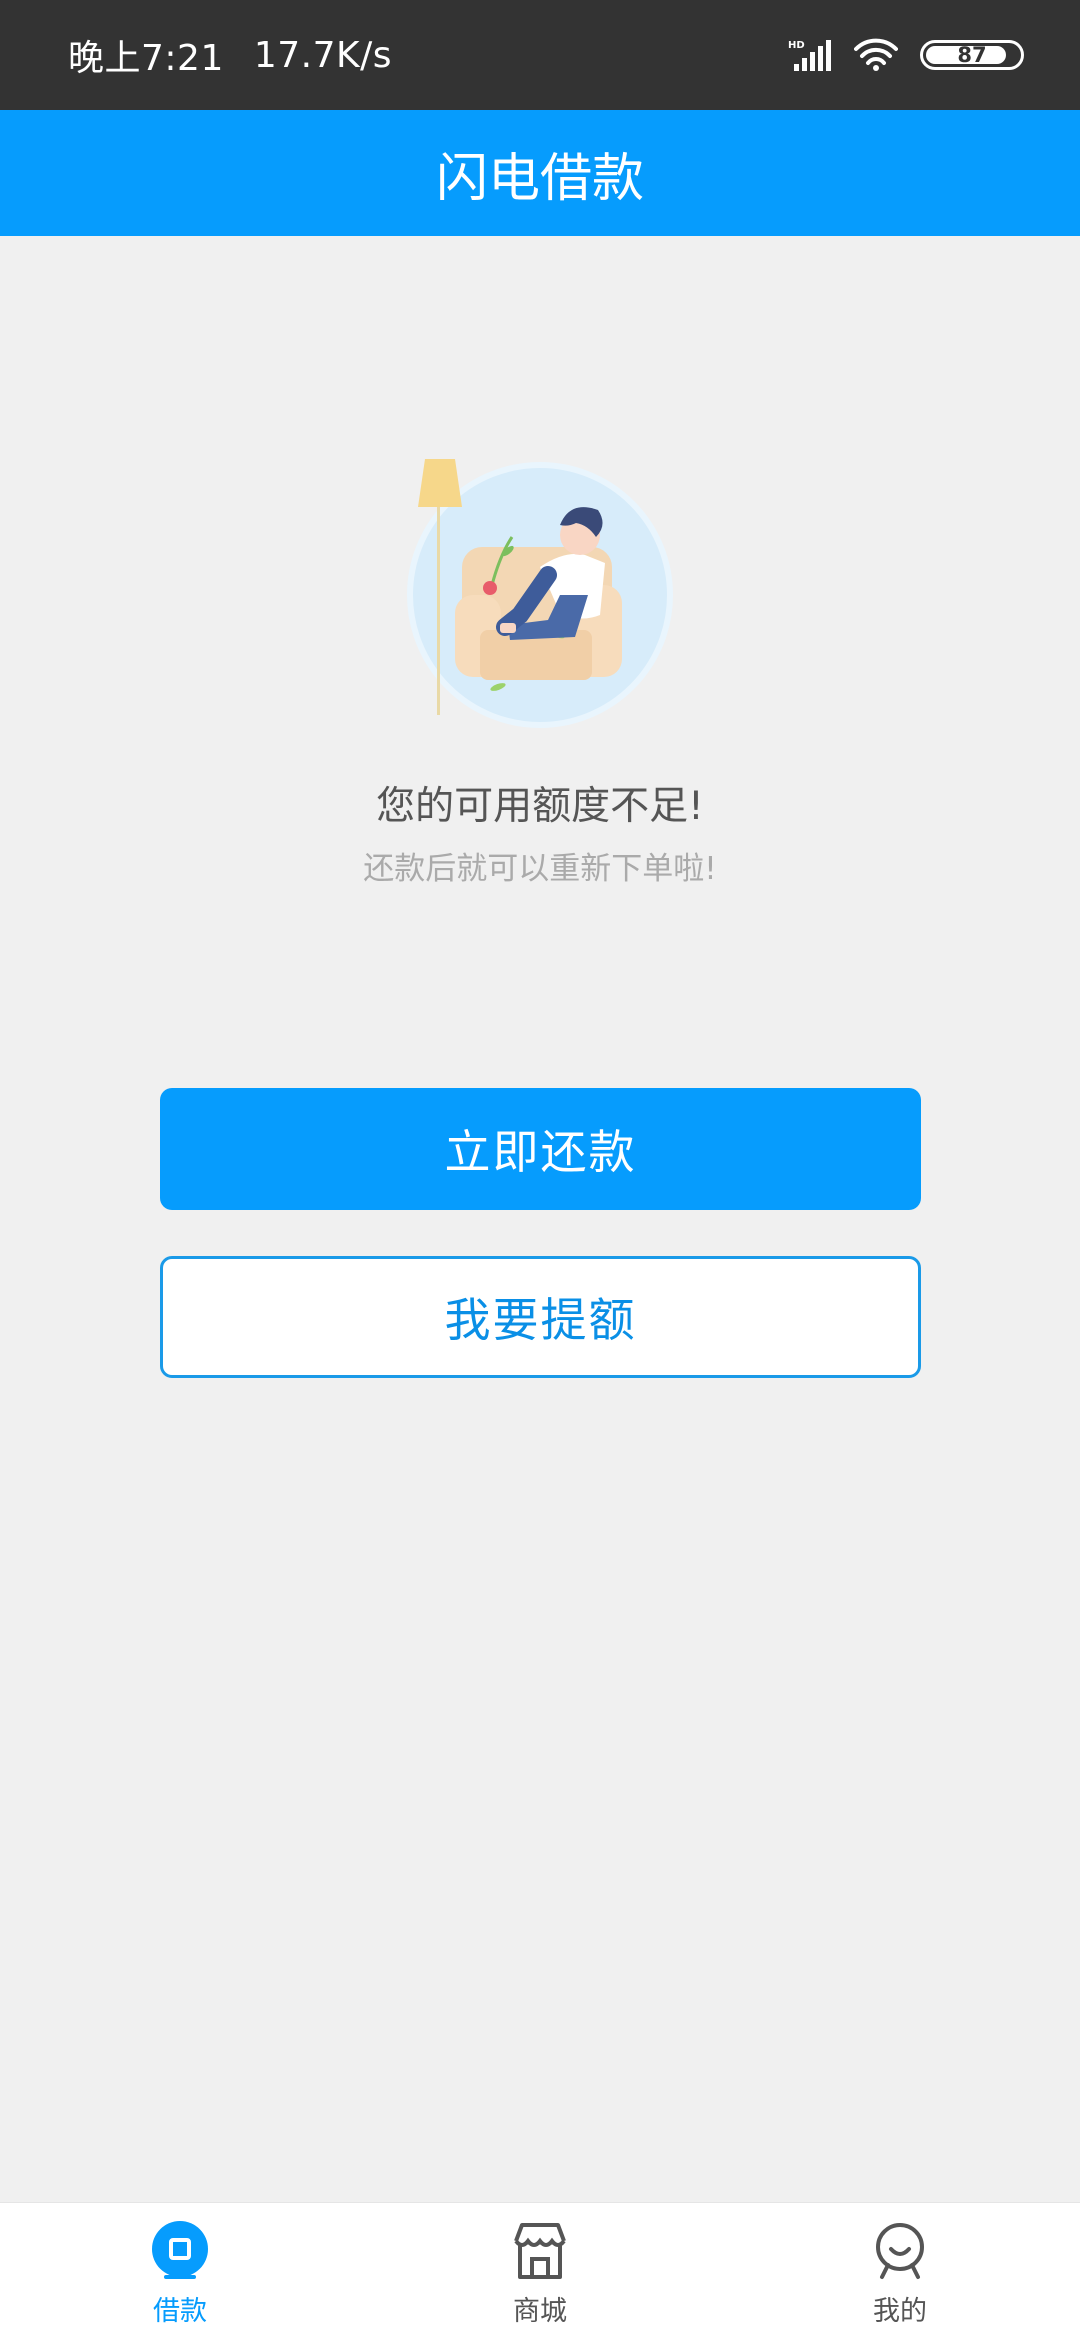 The height and width of the screenshot is (2341, 1080). Describe the element at coordinates (245, 55) in the screenshot. I see `status-left: 晚上7:21 17.7K/s` at that location.